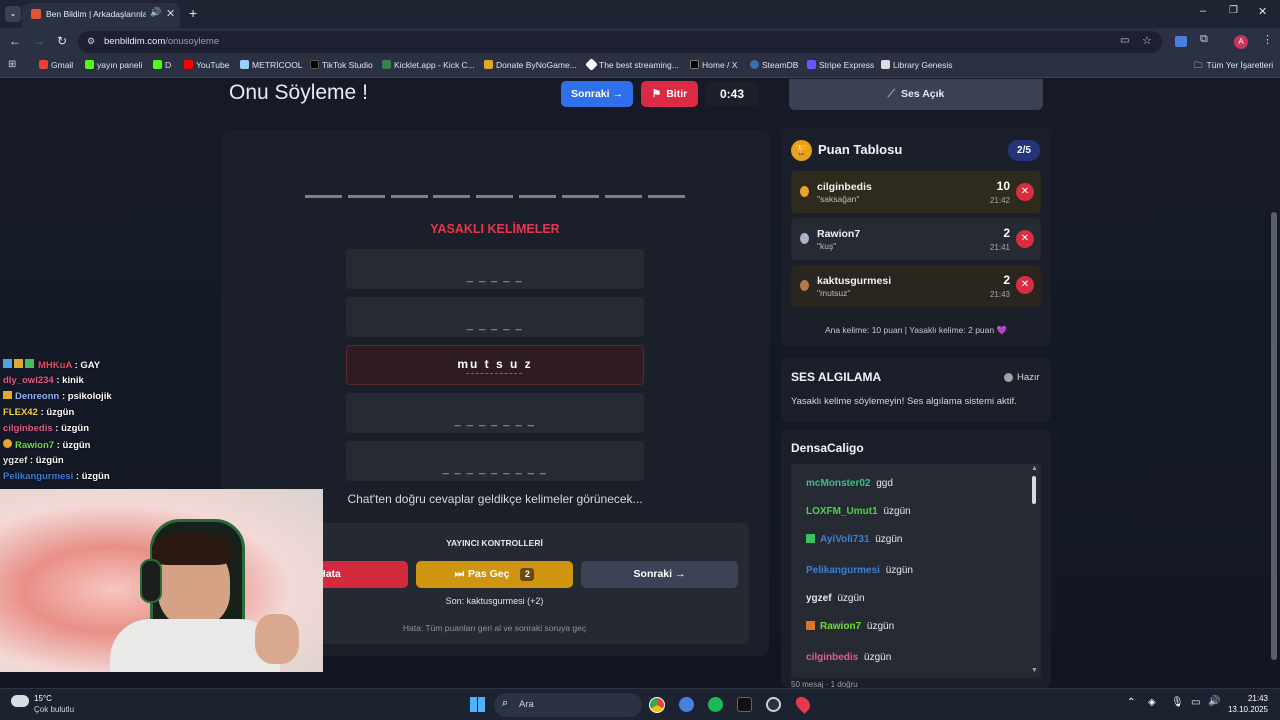  I want to click on volume-icon: 🔊, so click(1214, 701).